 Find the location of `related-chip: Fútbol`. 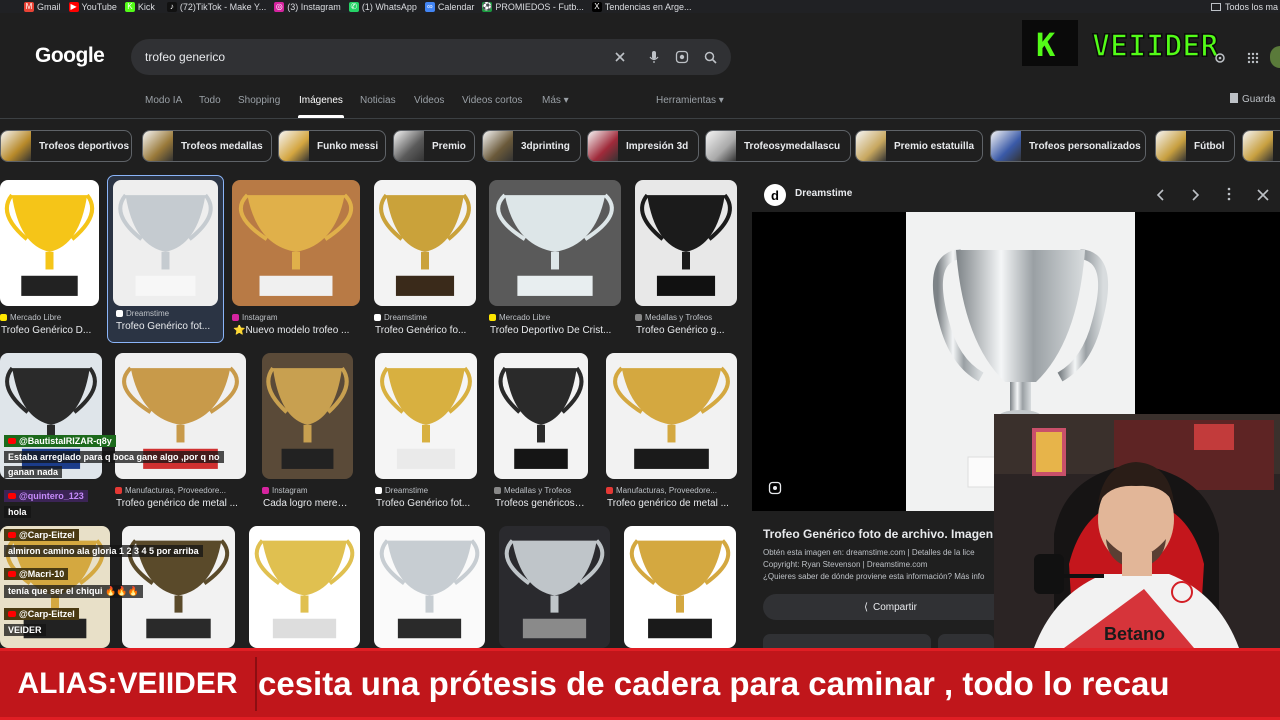

related-chip: Fútbol is located at coordinates (1195, 146).